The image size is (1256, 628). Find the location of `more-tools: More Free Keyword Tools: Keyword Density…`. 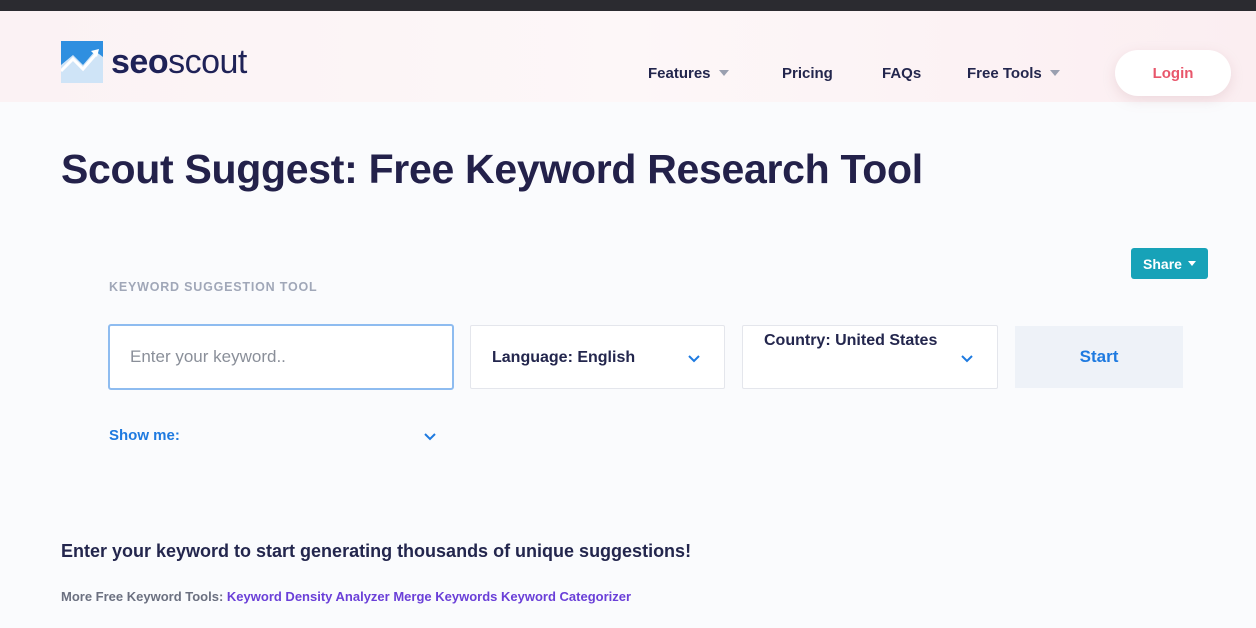

more-tools: More Free Keyword Tools: Keyword Density… is located at coordinates (346, 596).